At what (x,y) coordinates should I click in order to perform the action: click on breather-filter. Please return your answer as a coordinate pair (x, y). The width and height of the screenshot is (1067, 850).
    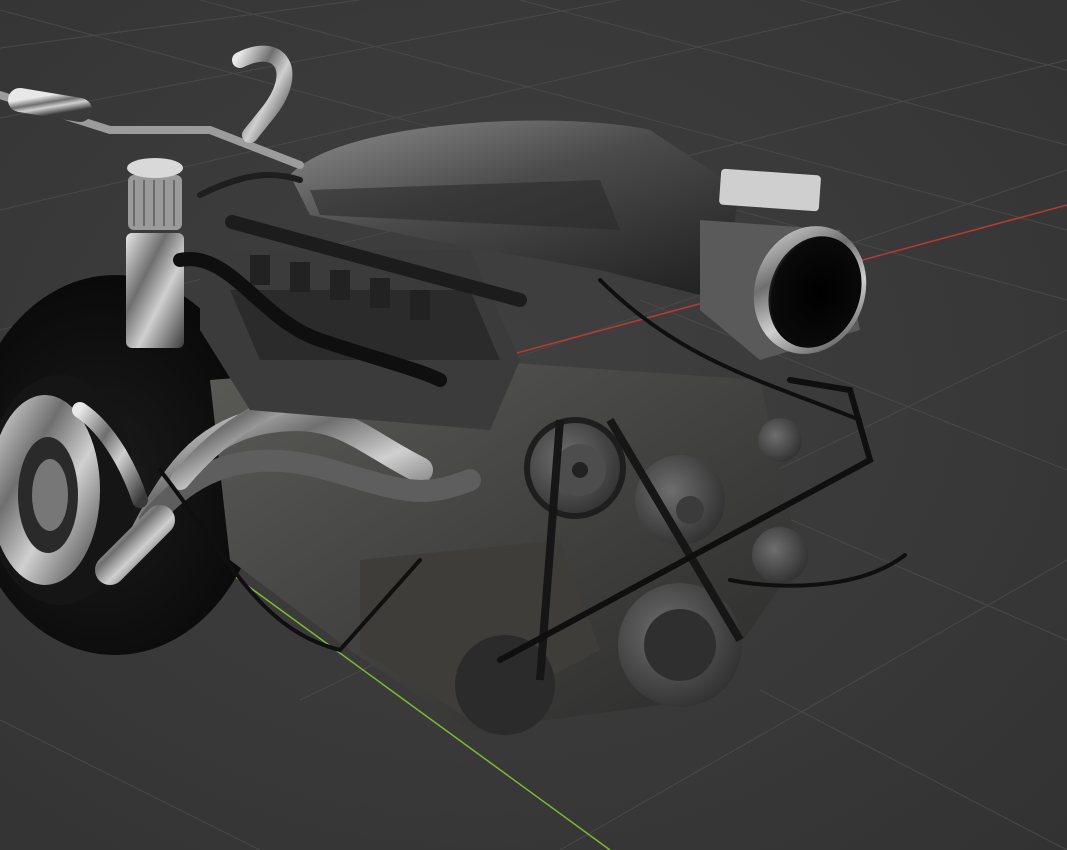
    Looking at the image, I should click on (155, 253).